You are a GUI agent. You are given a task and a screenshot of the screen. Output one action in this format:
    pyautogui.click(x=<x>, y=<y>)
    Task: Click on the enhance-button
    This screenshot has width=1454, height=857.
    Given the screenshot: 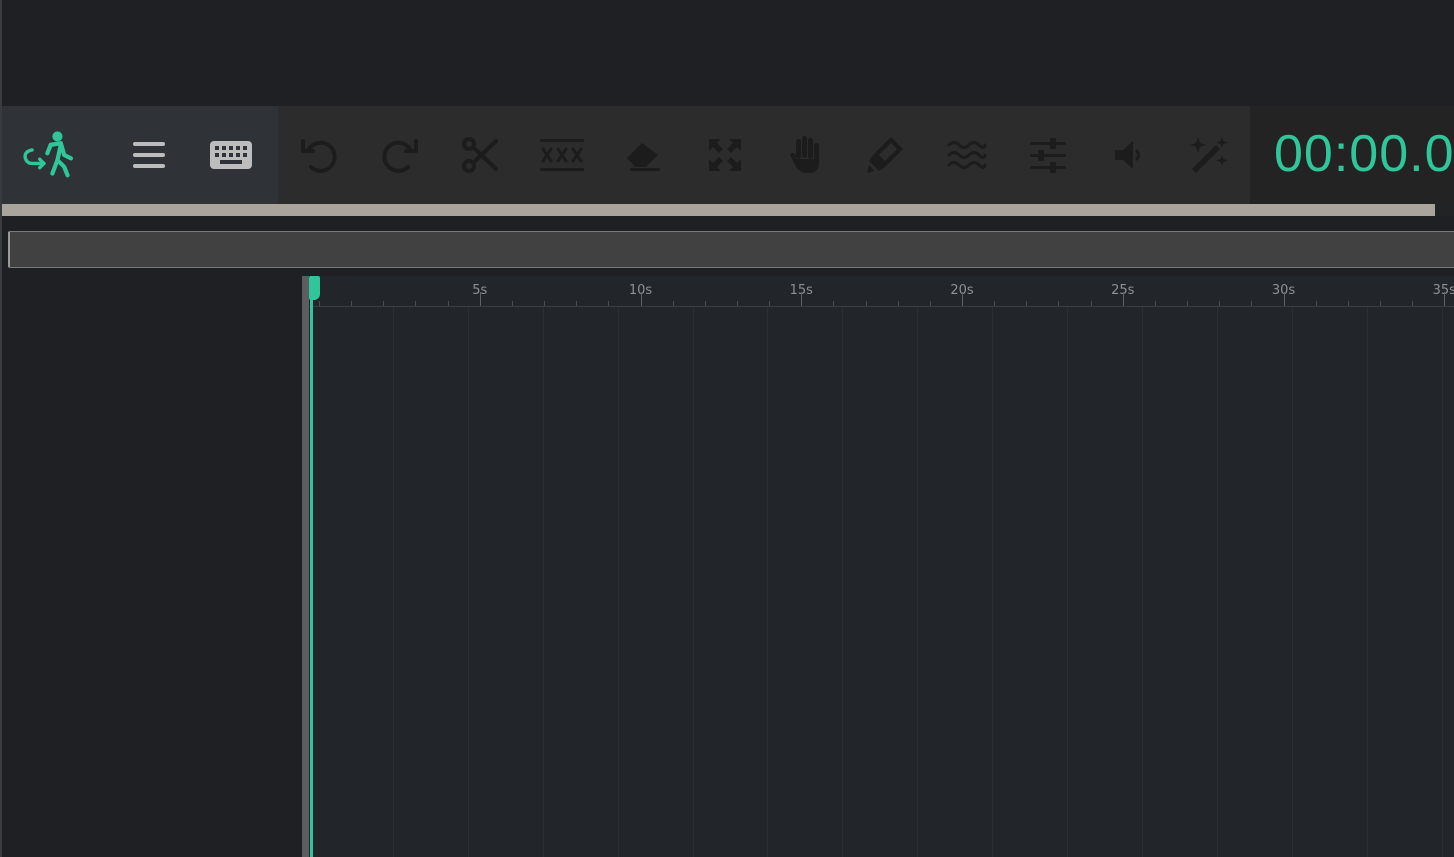 What is the action you would take?
    pyautogui.click(x=1209, y=155)
    